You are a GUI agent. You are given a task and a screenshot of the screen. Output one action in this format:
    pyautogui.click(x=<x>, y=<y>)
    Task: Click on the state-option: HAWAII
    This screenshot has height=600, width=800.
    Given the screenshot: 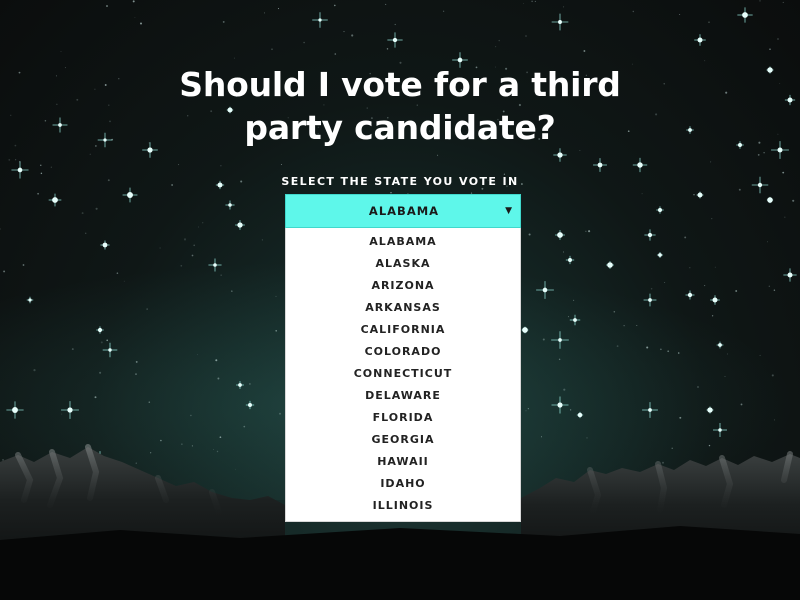 What is the action you would take?
    pyautogui.click(x=403, y=462)
    